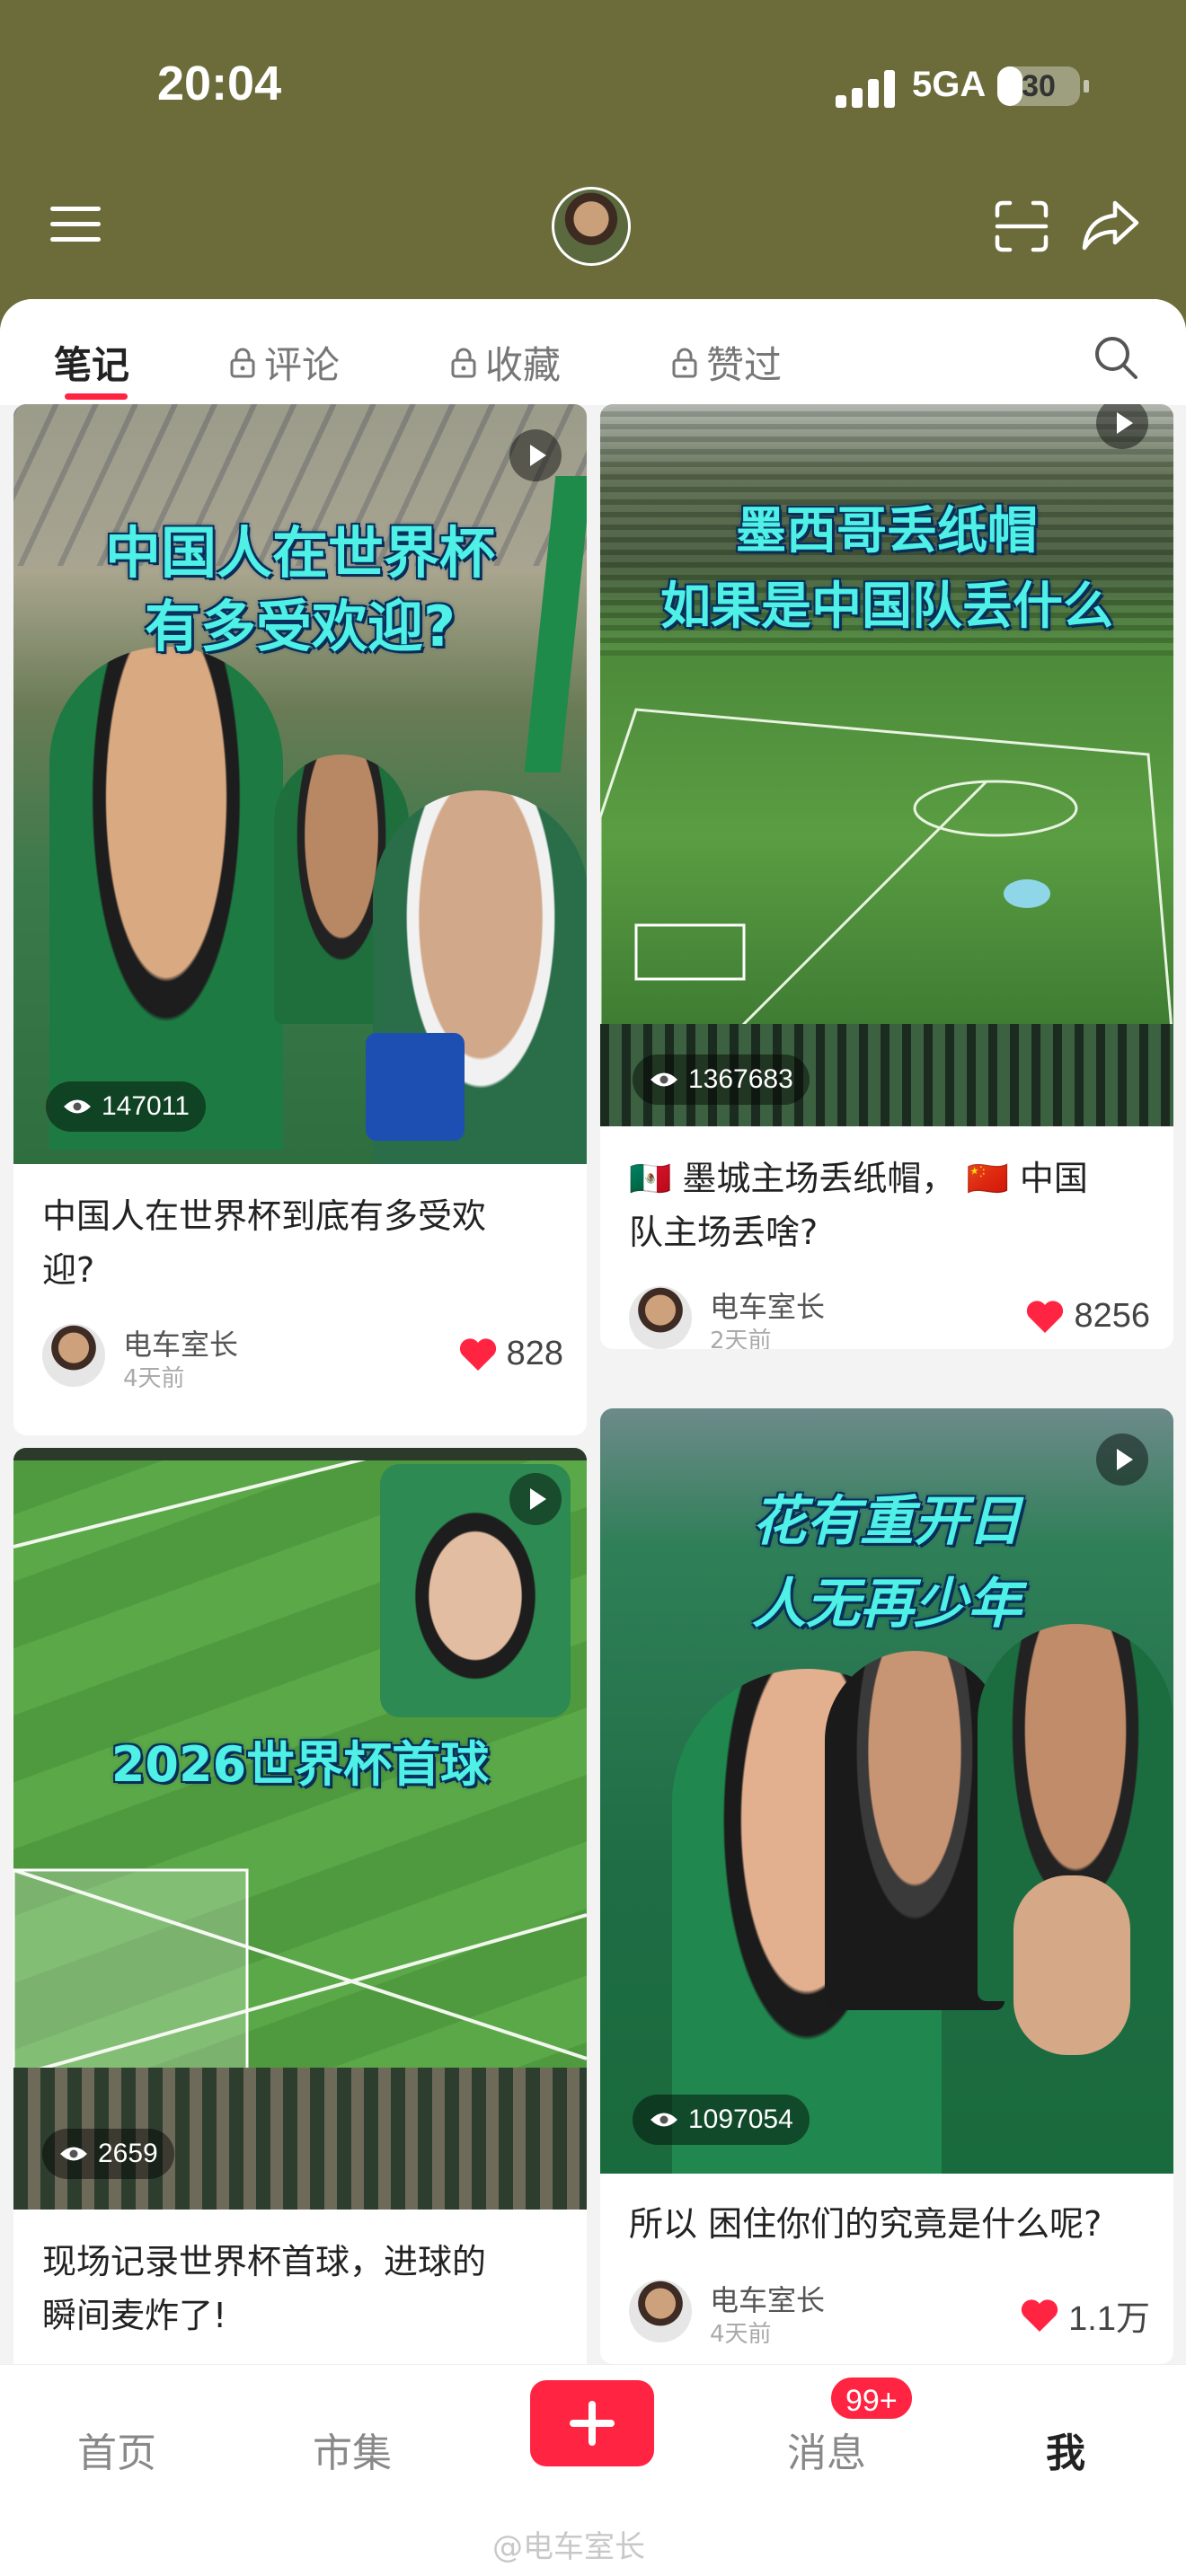 This screenshot has width=1186, height=2576. What do you see at coordinates (92, 365) in the screenshot?
I see `tab-label: 笔记` at bounding box center [92, 365].